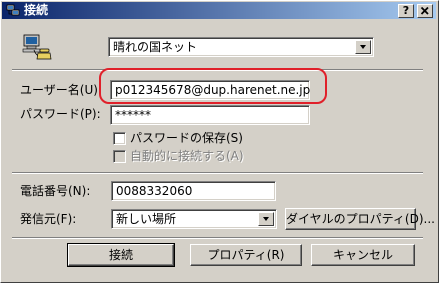 This screenshot has height=283, width=439. What do you see at coordinates (186, 138) in the screenshot?
I see `save-password-label: パスワードの保存(S)` at bounding box center [186, 138].